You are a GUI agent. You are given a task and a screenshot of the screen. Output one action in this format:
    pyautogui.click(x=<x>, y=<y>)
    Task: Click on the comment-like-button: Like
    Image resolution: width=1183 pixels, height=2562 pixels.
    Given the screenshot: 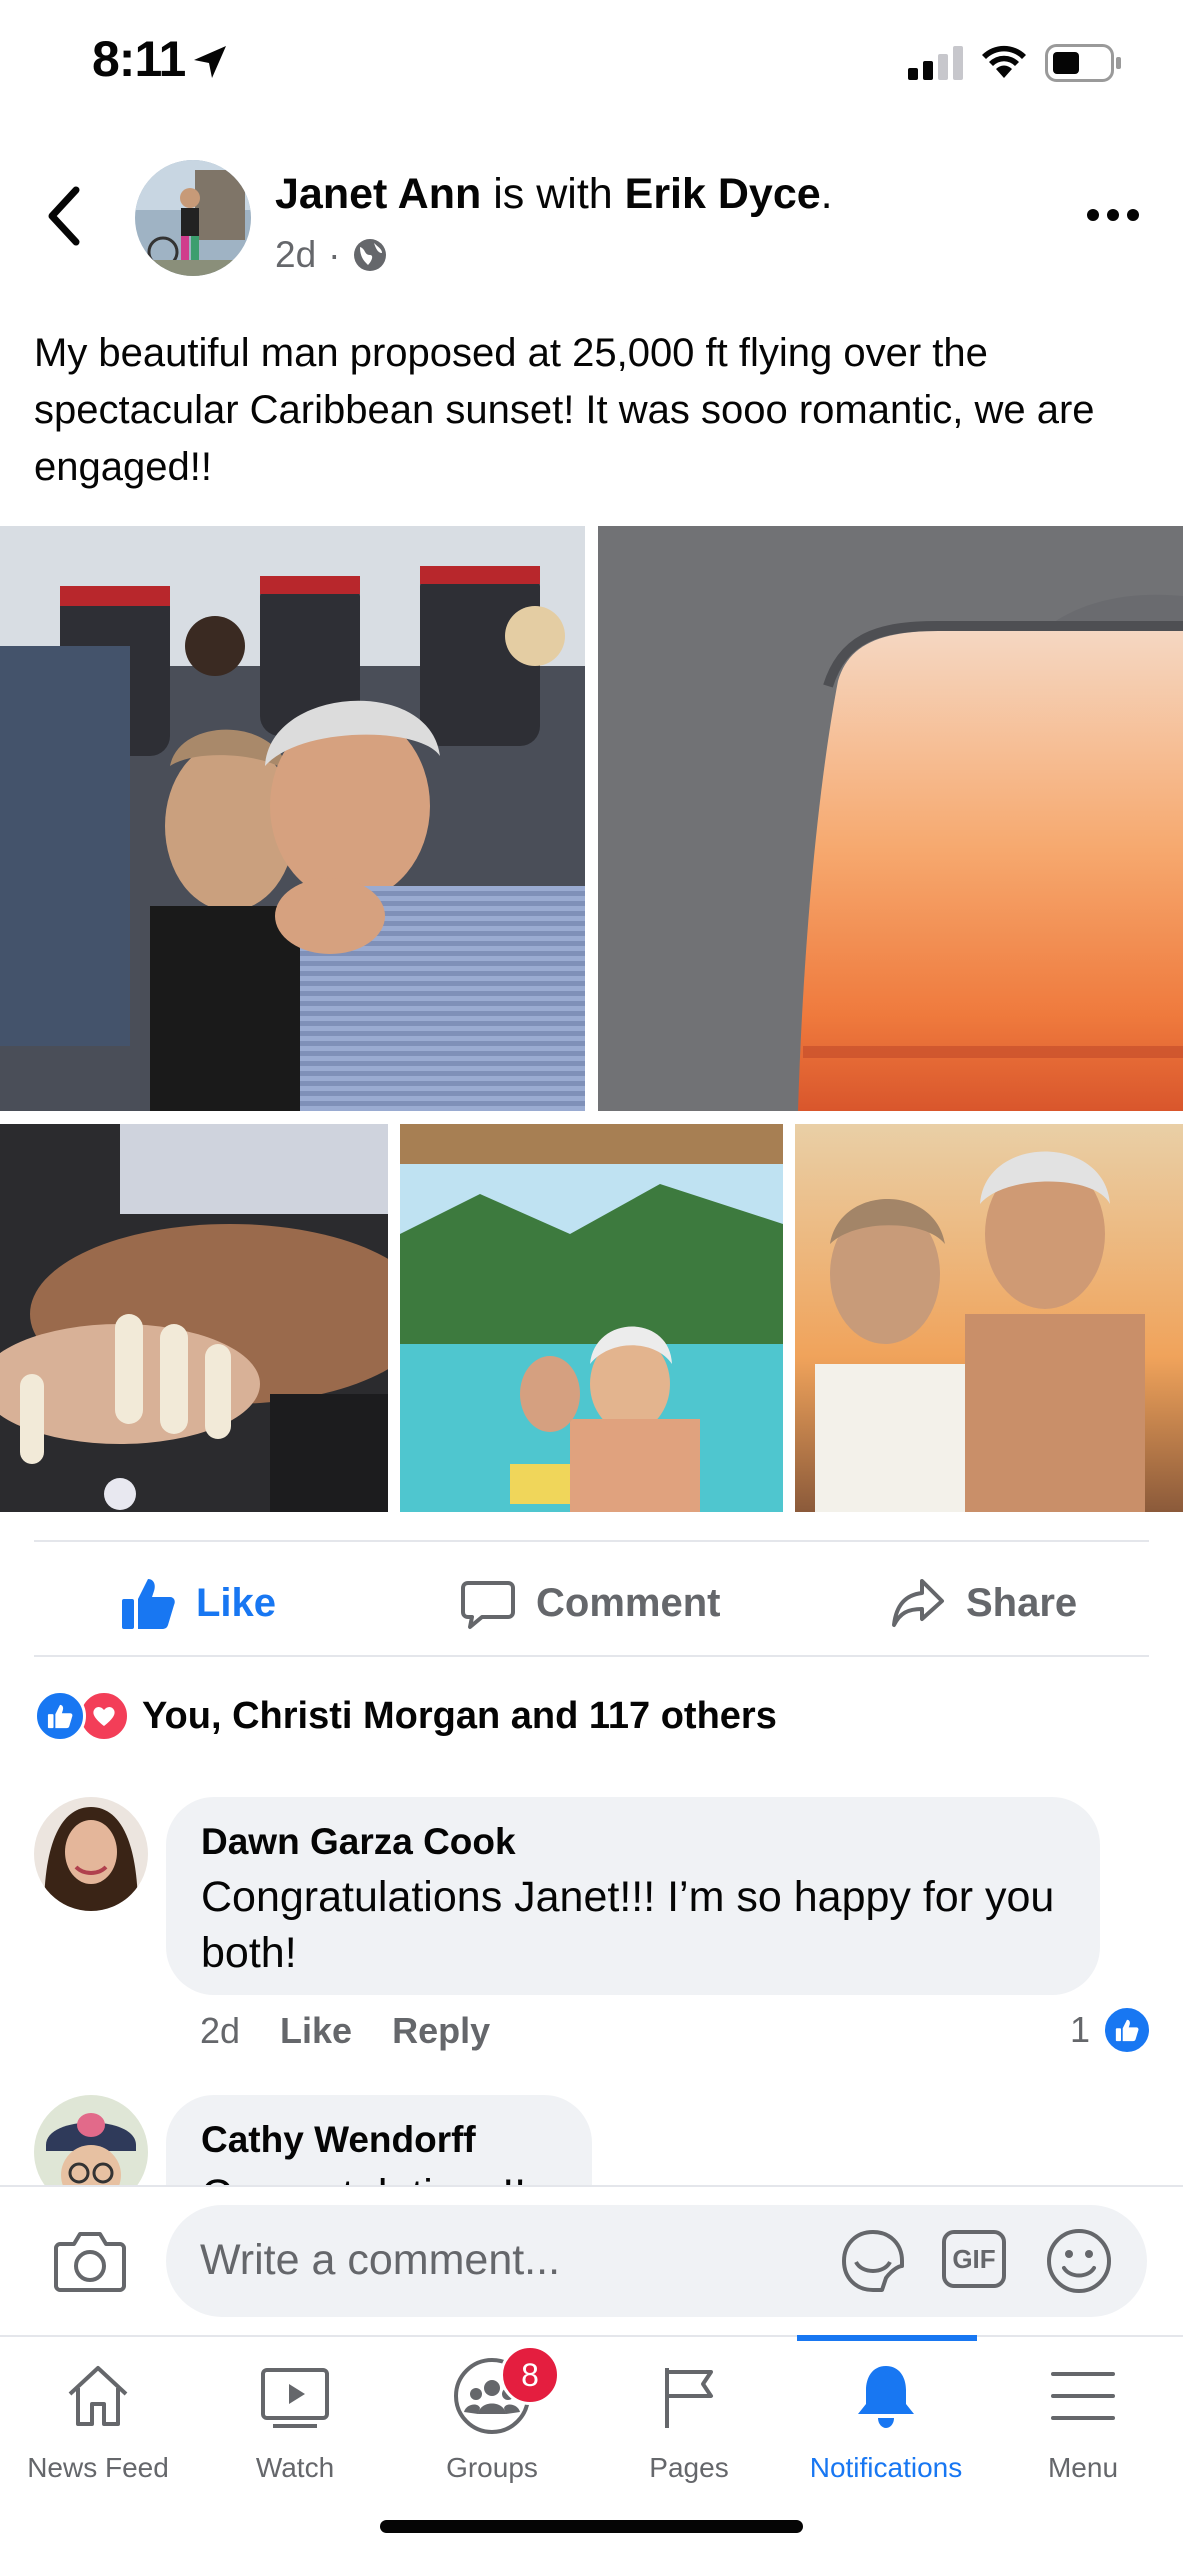 What is the action you would take?
    pyautogui.click(x=316, y=2031)
    